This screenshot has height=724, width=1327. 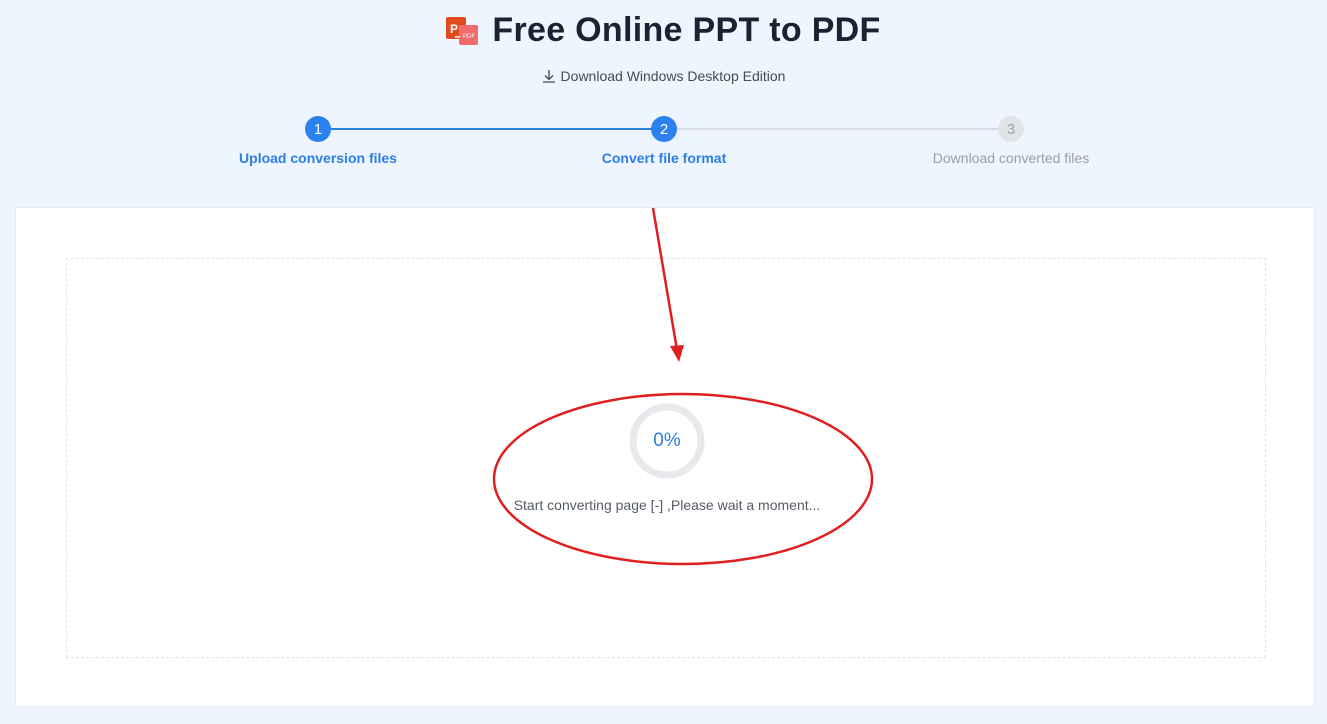 What do you see at coordinates (318, 158) in the screenshot?
I see `step-label: Upload conversion files` at bounding box center [318, 158].